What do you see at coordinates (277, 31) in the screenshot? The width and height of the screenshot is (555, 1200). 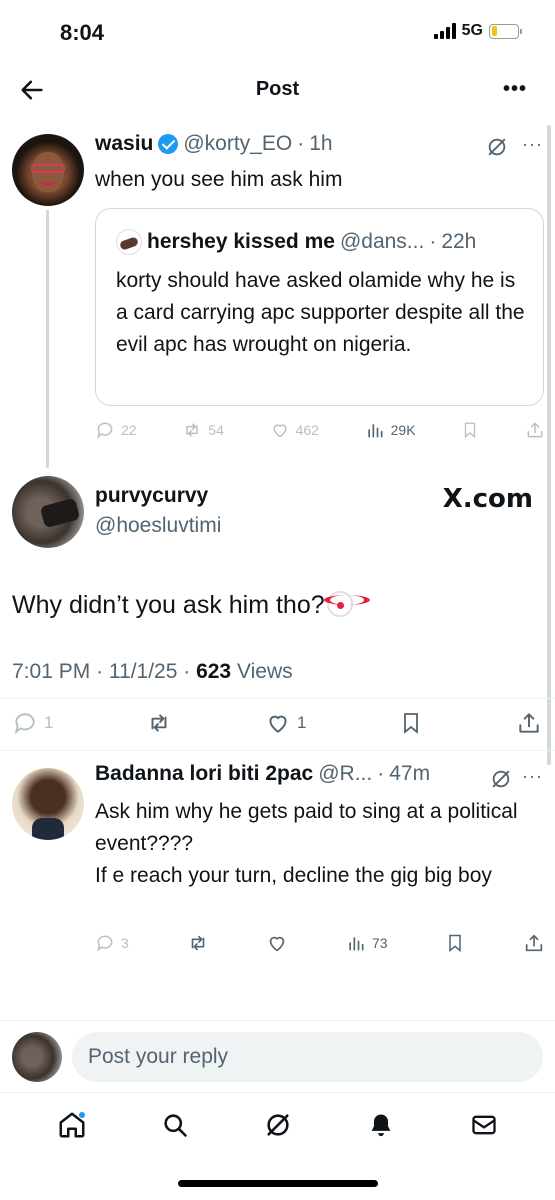 I see `status-bar: 8:04 5G` at bounding box center [277, 31].